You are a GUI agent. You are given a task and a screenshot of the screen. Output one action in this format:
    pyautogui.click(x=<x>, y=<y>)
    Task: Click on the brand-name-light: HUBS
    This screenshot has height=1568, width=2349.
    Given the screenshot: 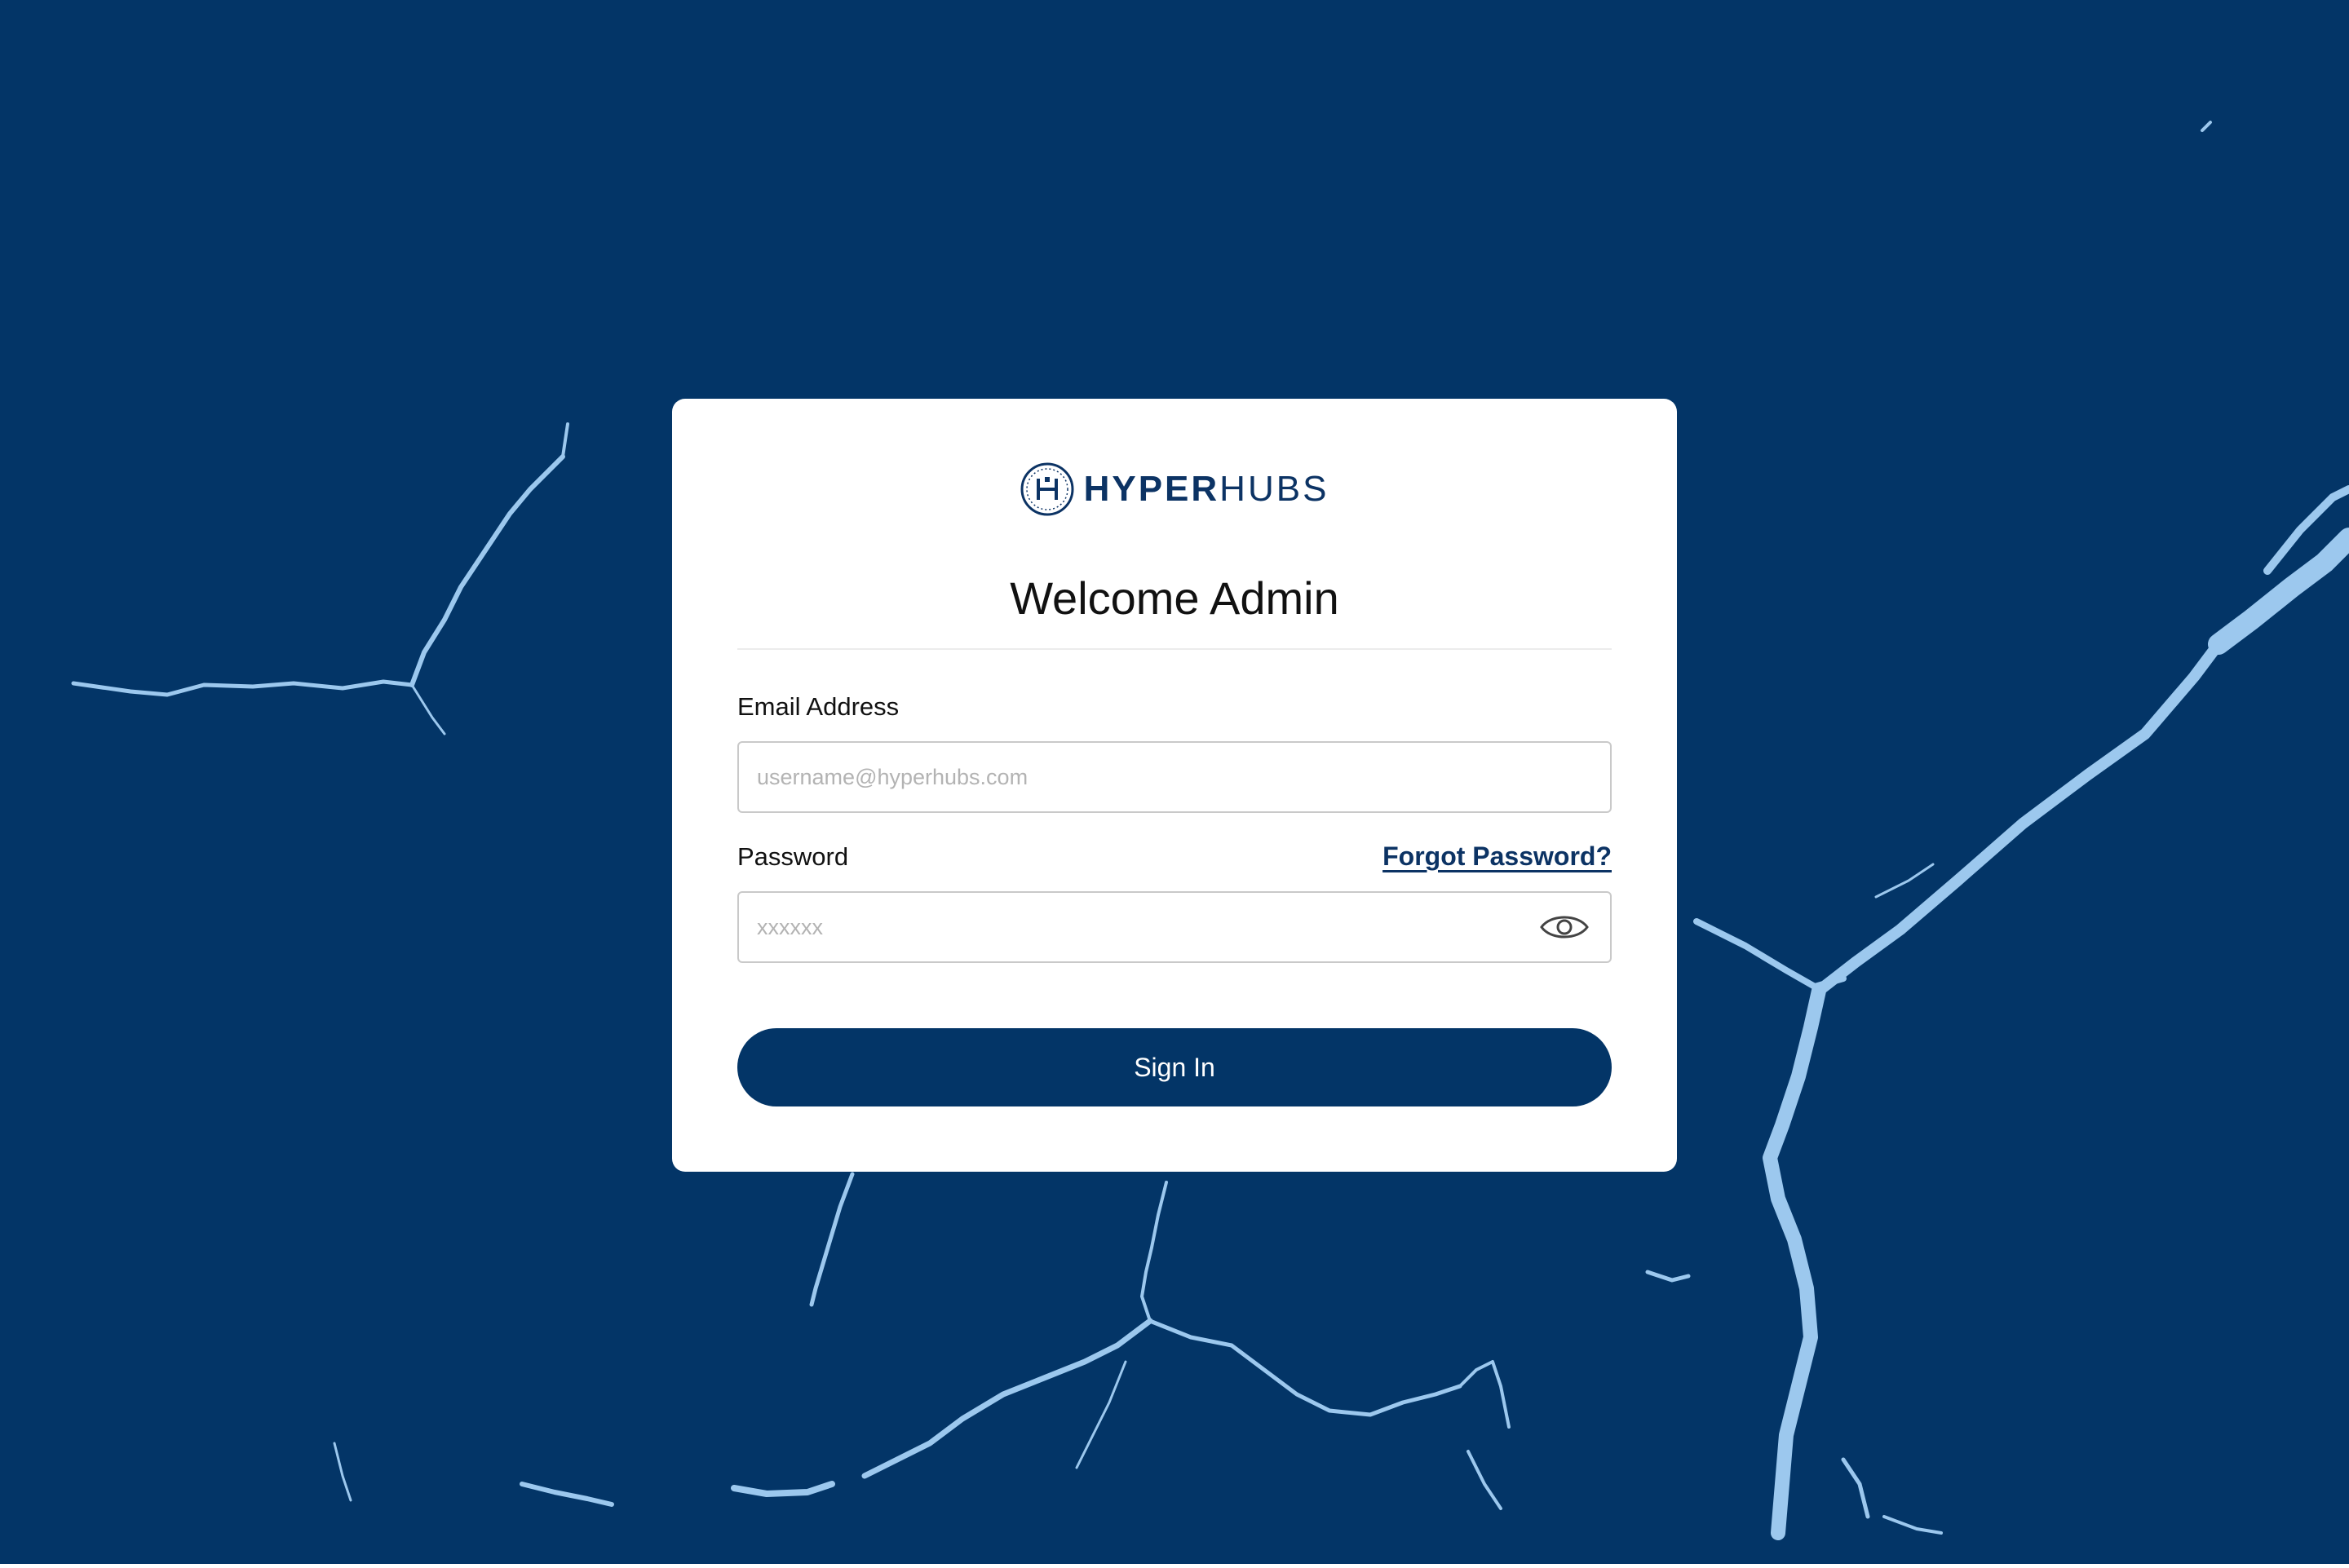 What is the action you would take?
    pyautogui.click(x=1274, y=489)
    